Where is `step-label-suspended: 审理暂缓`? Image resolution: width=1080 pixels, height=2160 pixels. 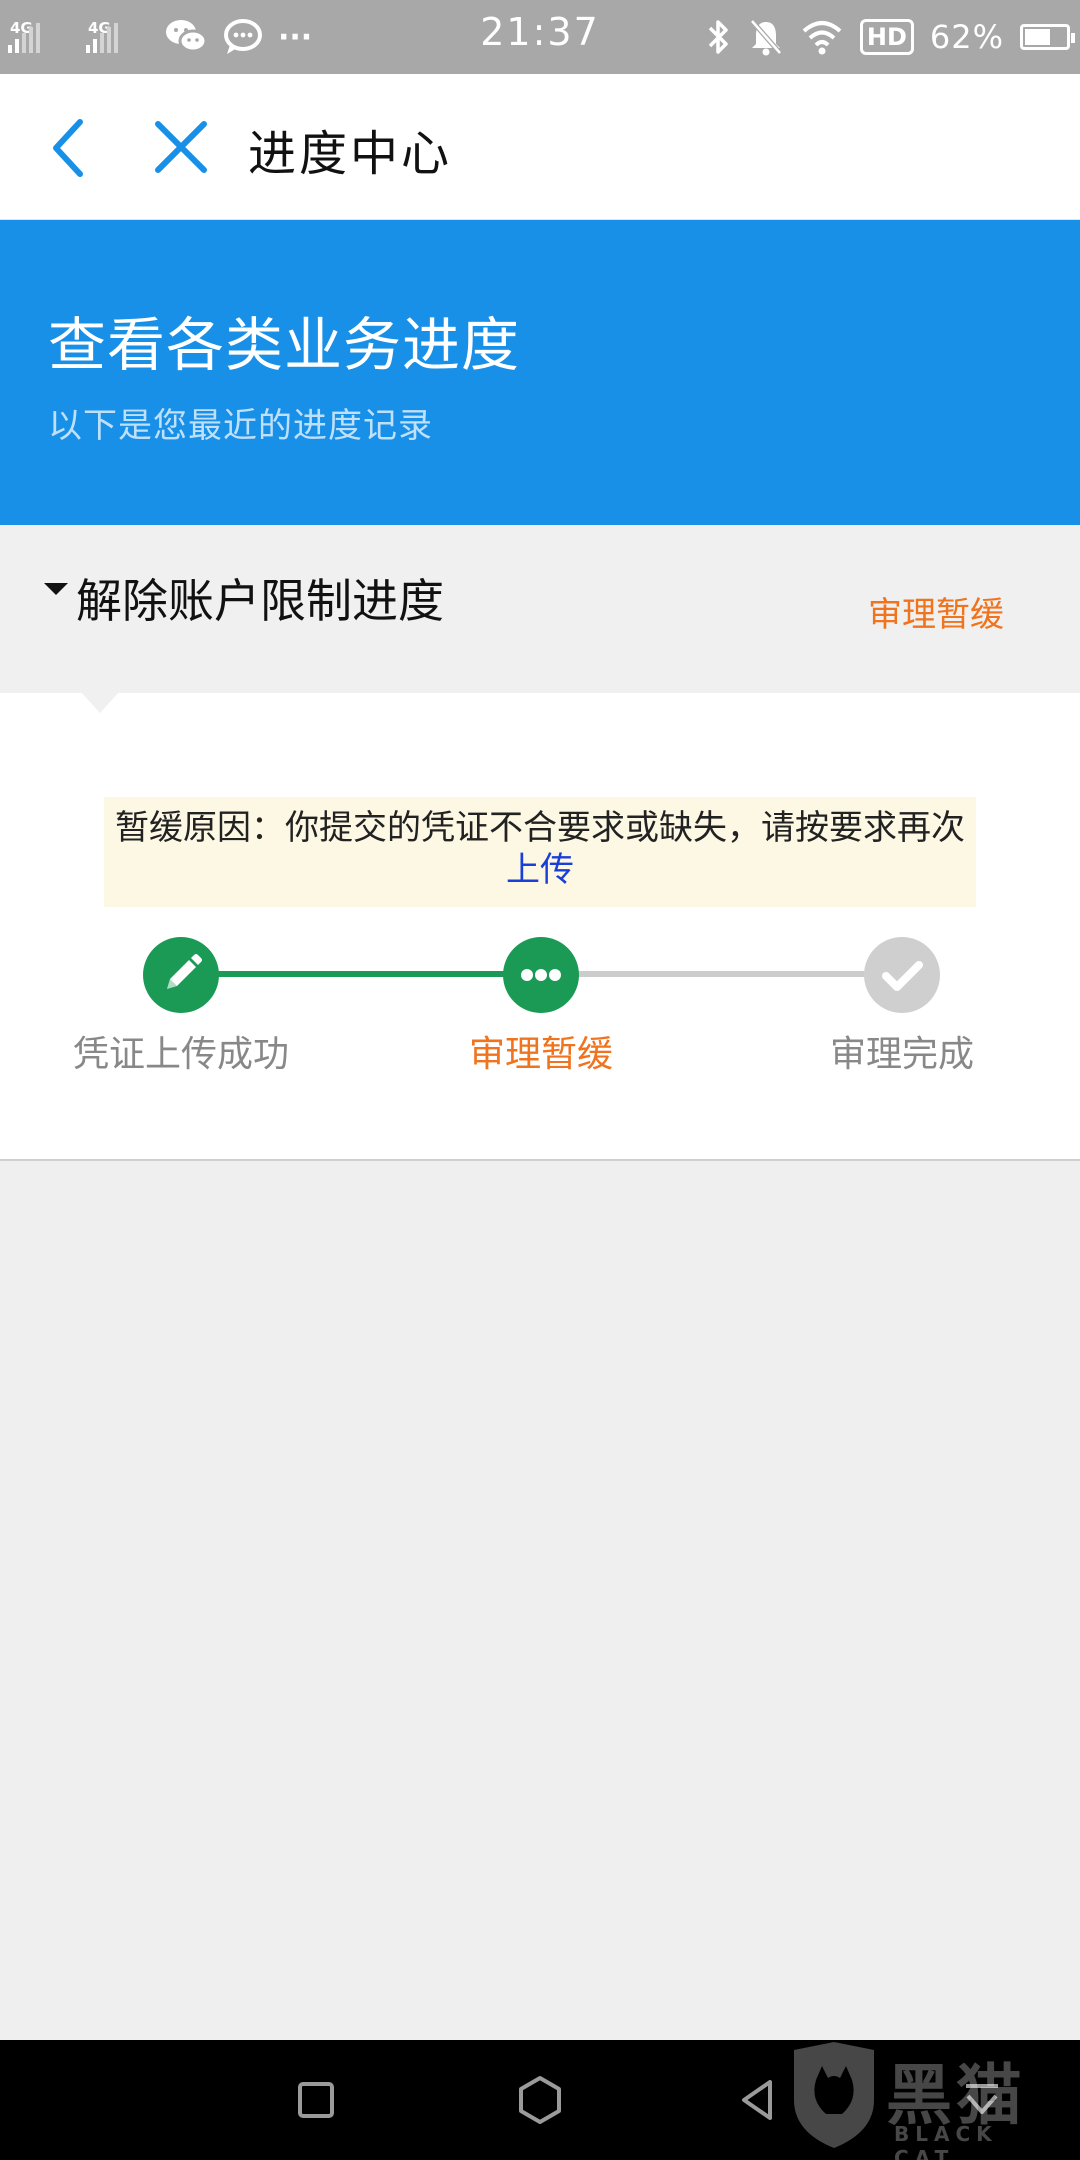
step-label-suspended: 审理暂缓 is located at coordinates (540, 1054).